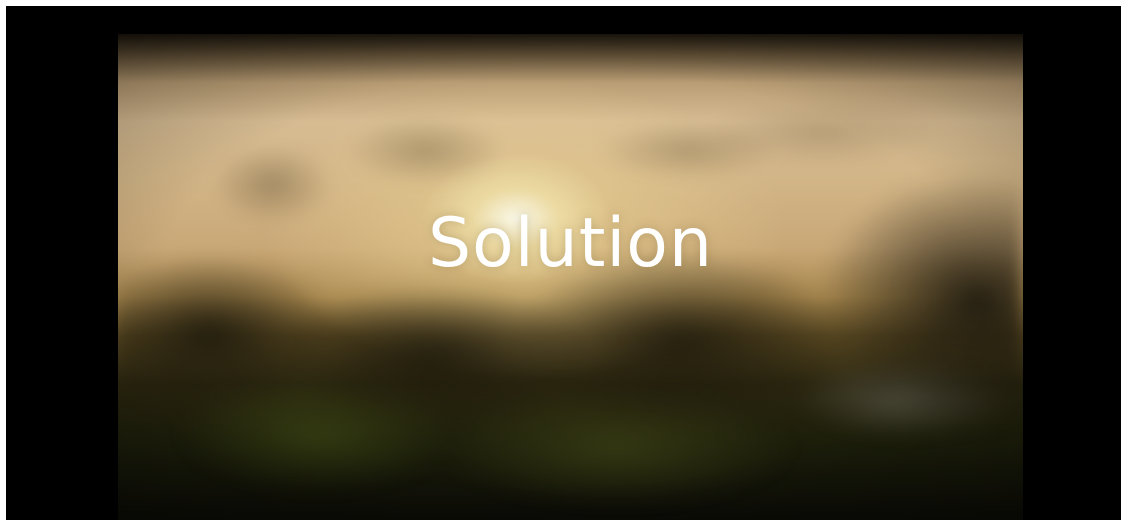 The image size is (1127, 526). What do you see at coordinates (570, 243) in the screenshot?
I see `slide-title: Solution` at bounding box center [570, 243].